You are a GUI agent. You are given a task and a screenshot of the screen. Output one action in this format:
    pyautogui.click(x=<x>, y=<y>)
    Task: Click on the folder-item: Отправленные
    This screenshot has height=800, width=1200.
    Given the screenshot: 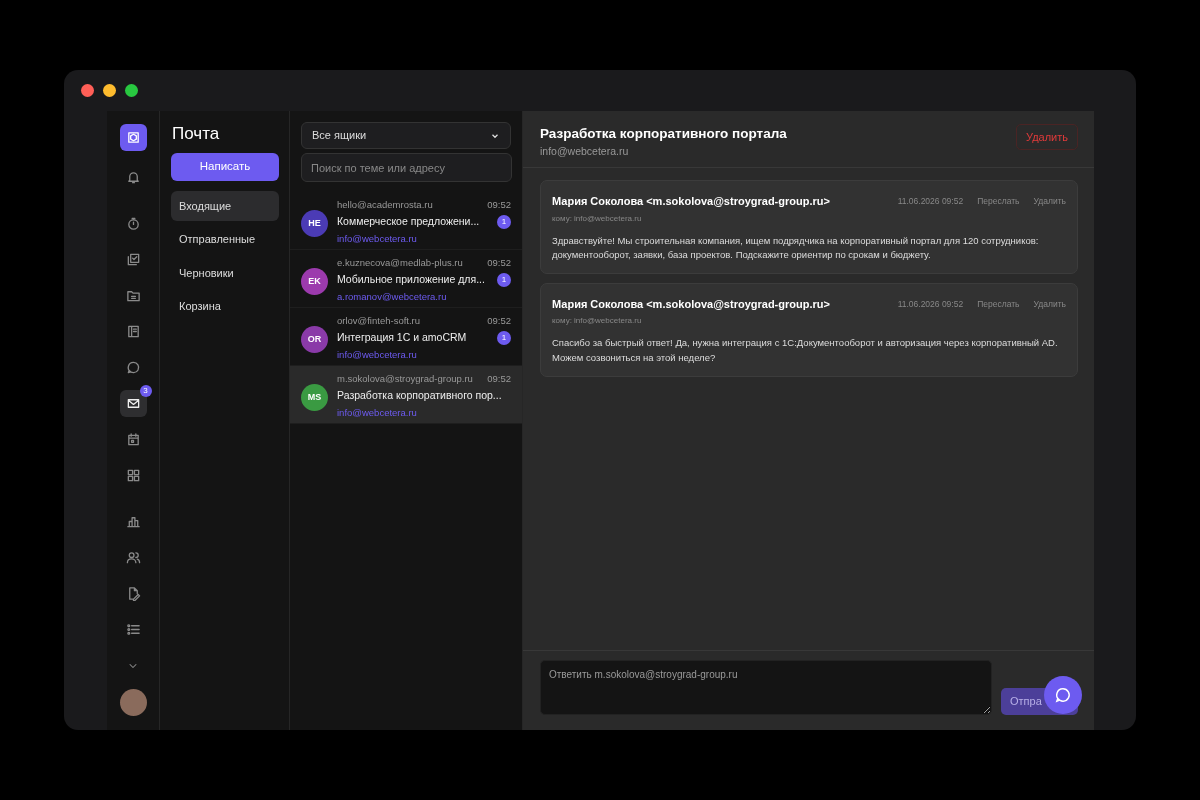 What is the action you would take?
    pyautogui.click(x=225, y=239)
    